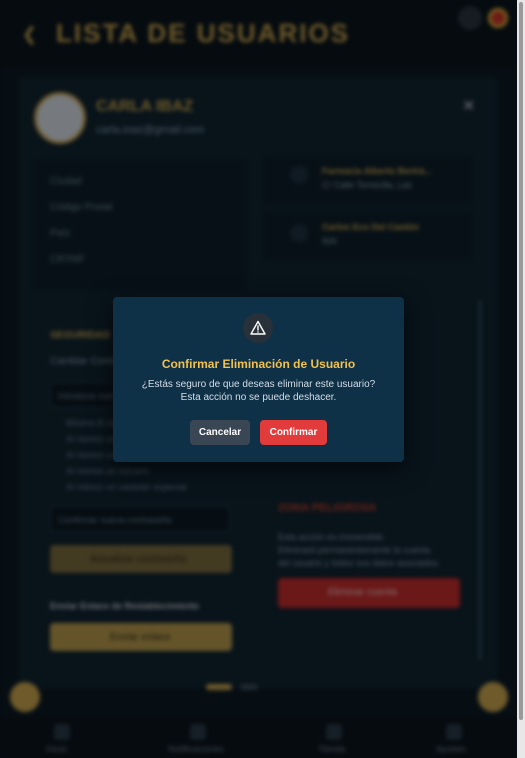 The image size is (525, 758). What do you see at coordinates (258, 364) in the screenshot?
I see `dialog-title: Confirmar Eliminación de Usuario` at bounding box center [258, 364].